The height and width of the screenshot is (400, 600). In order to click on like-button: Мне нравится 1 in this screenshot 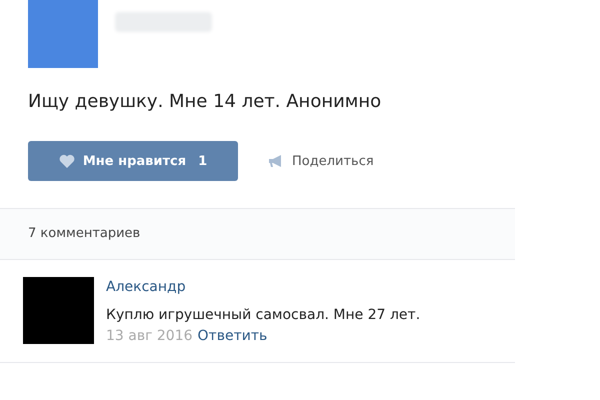, I will do `click(133, 161)`.